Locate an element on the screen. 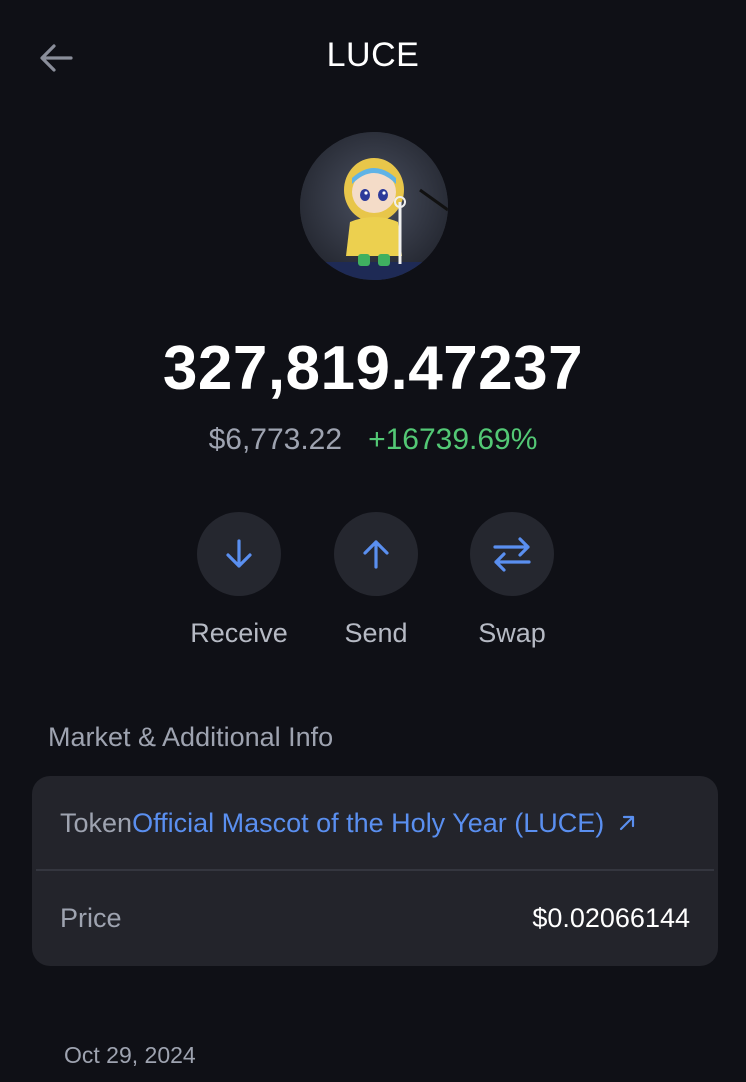 The image size is (746, 1082). price-row: Price $0.02066144 is located at coordinates (375, 918).